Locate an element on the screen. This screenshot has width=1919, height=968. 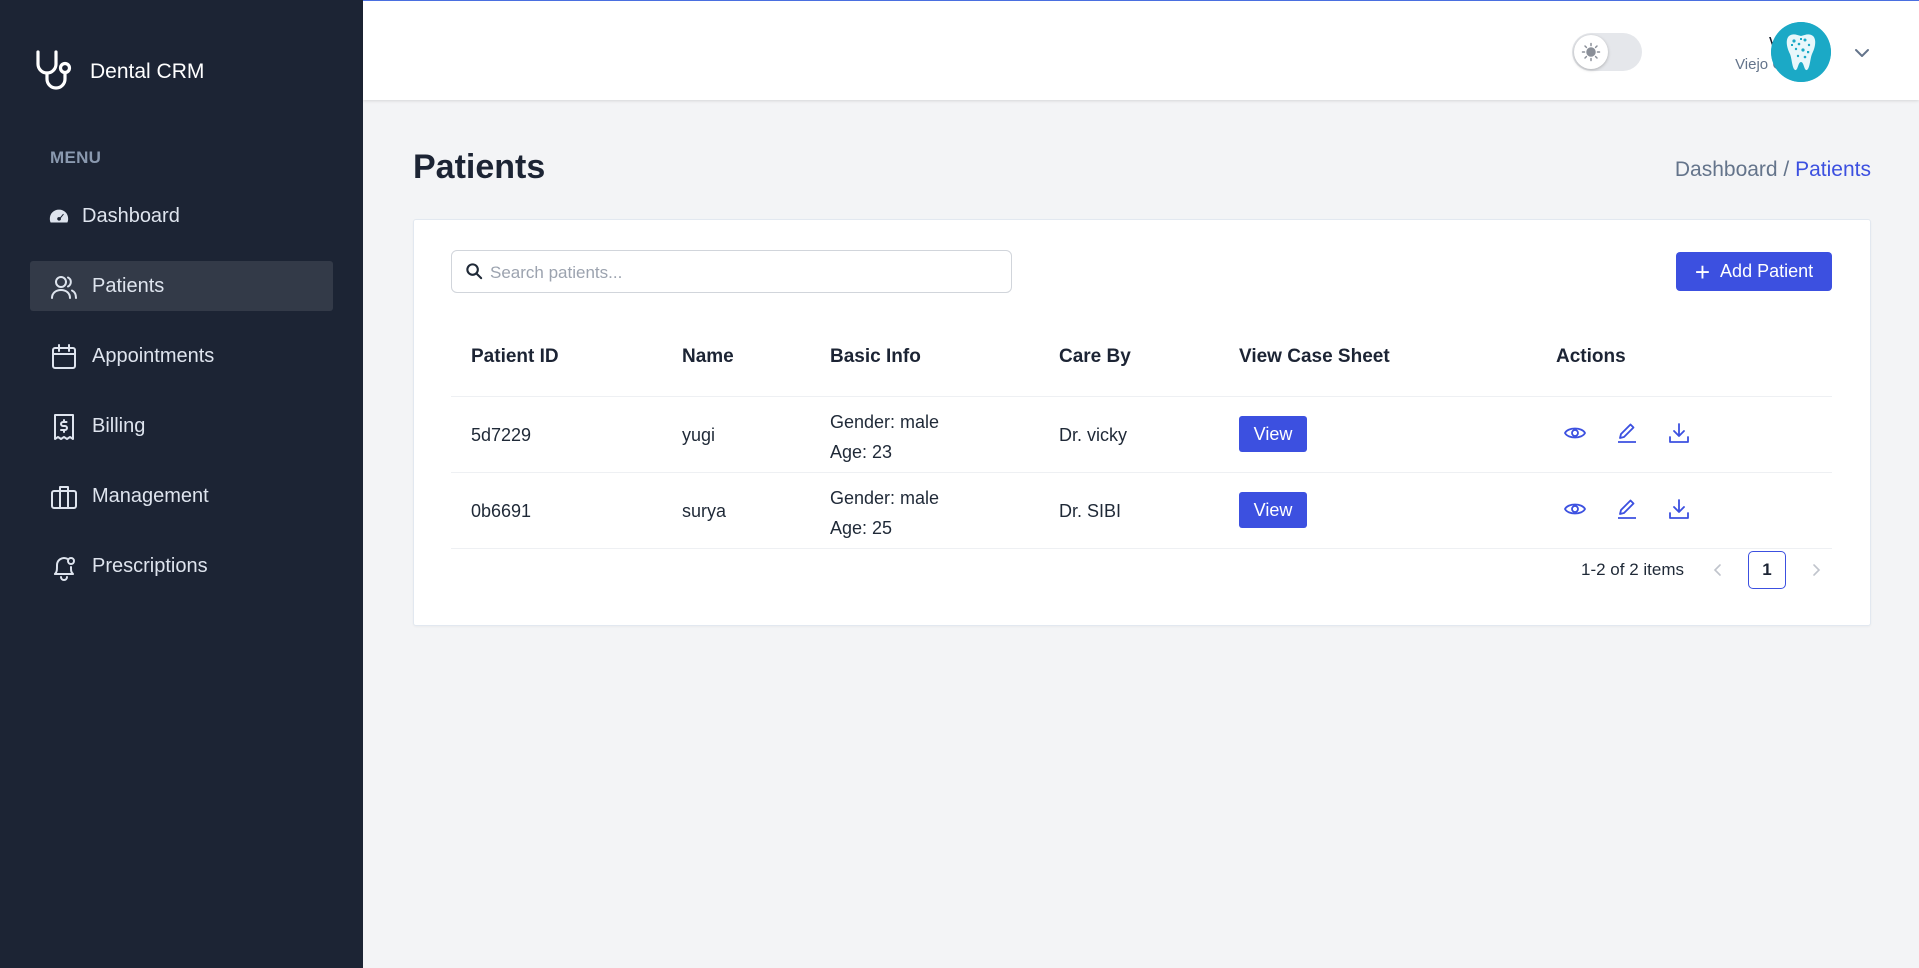
column-header-patient-id: Patient ID is located at coordinates (515, 356).